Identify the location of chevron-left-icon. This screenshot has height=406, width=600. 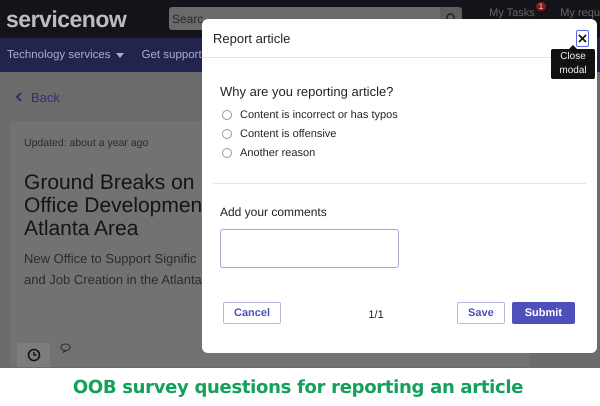
(18, 97).